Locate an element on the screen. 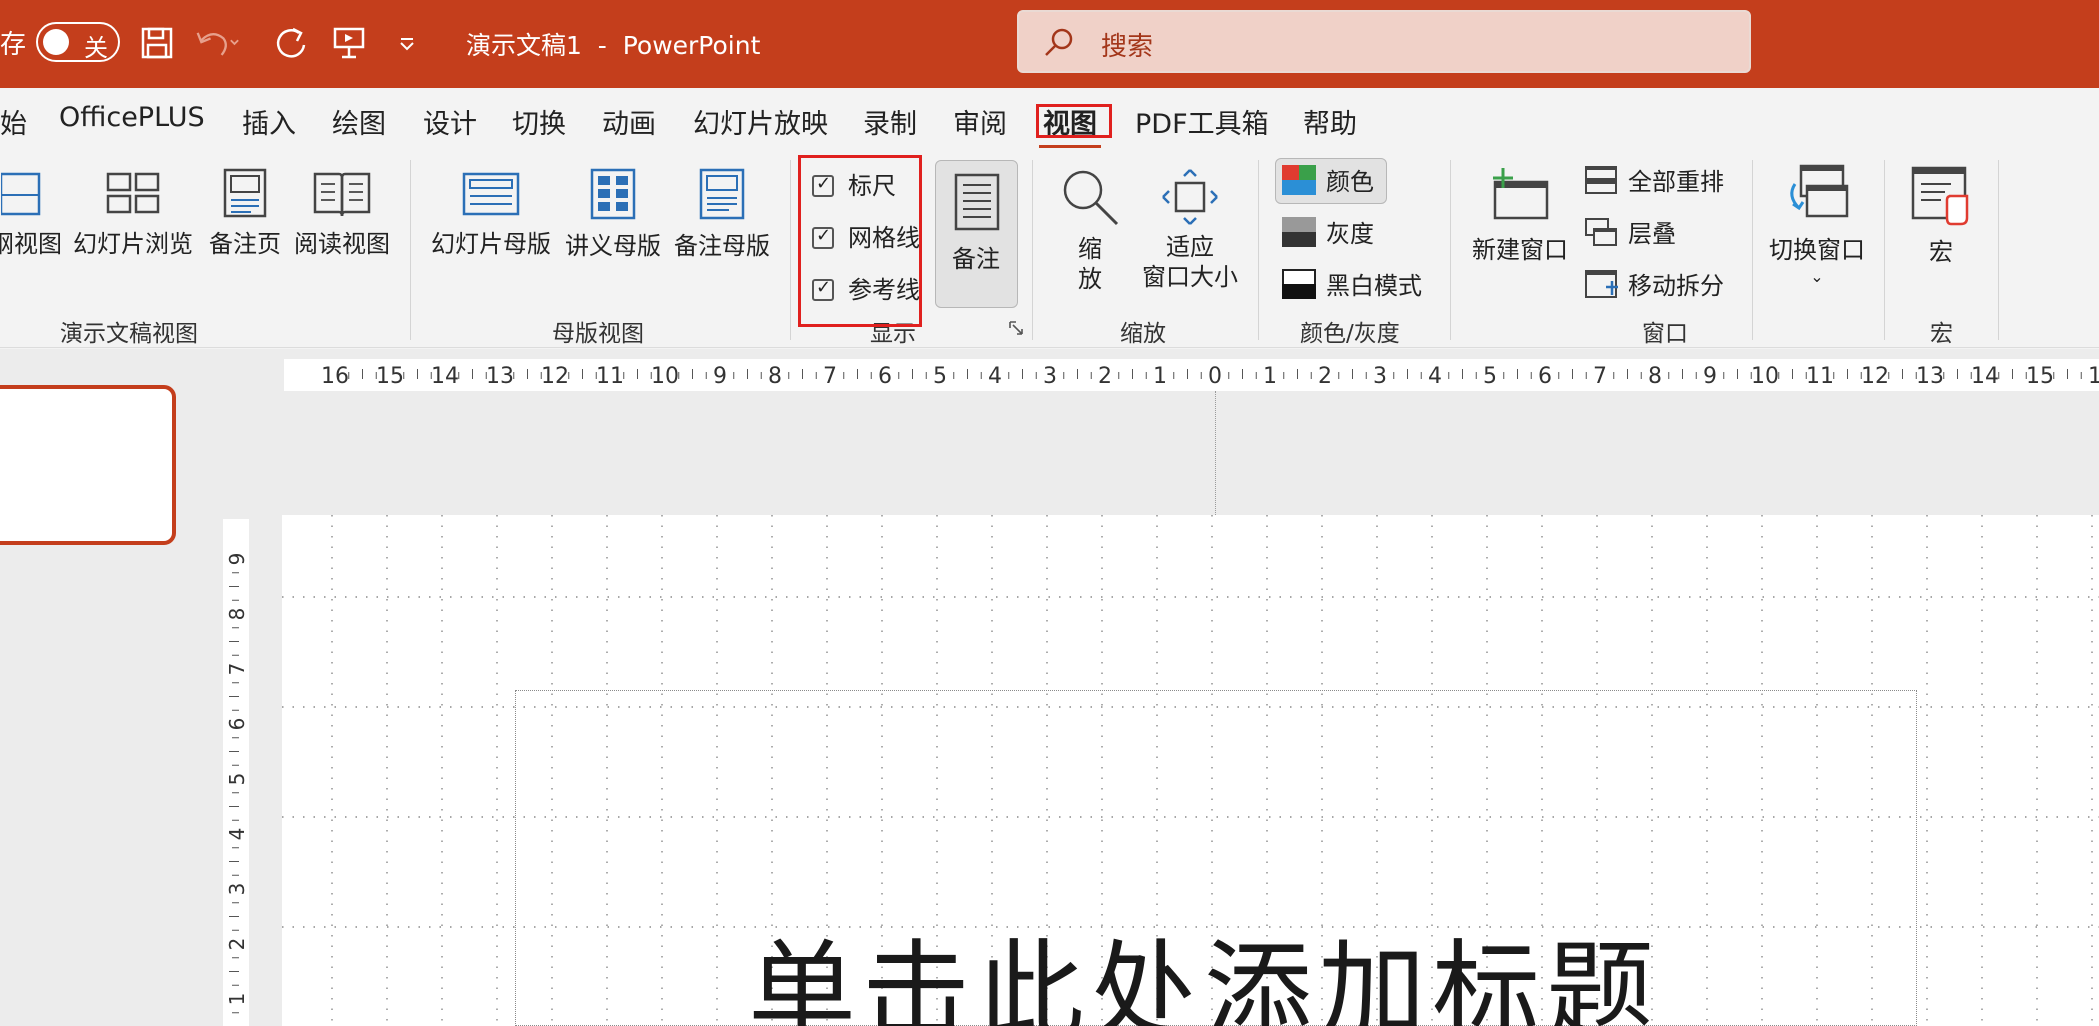 The width and height of the screenshot is (2099, 1026). notes-button: 备注 is located at coordinates (976, 234).